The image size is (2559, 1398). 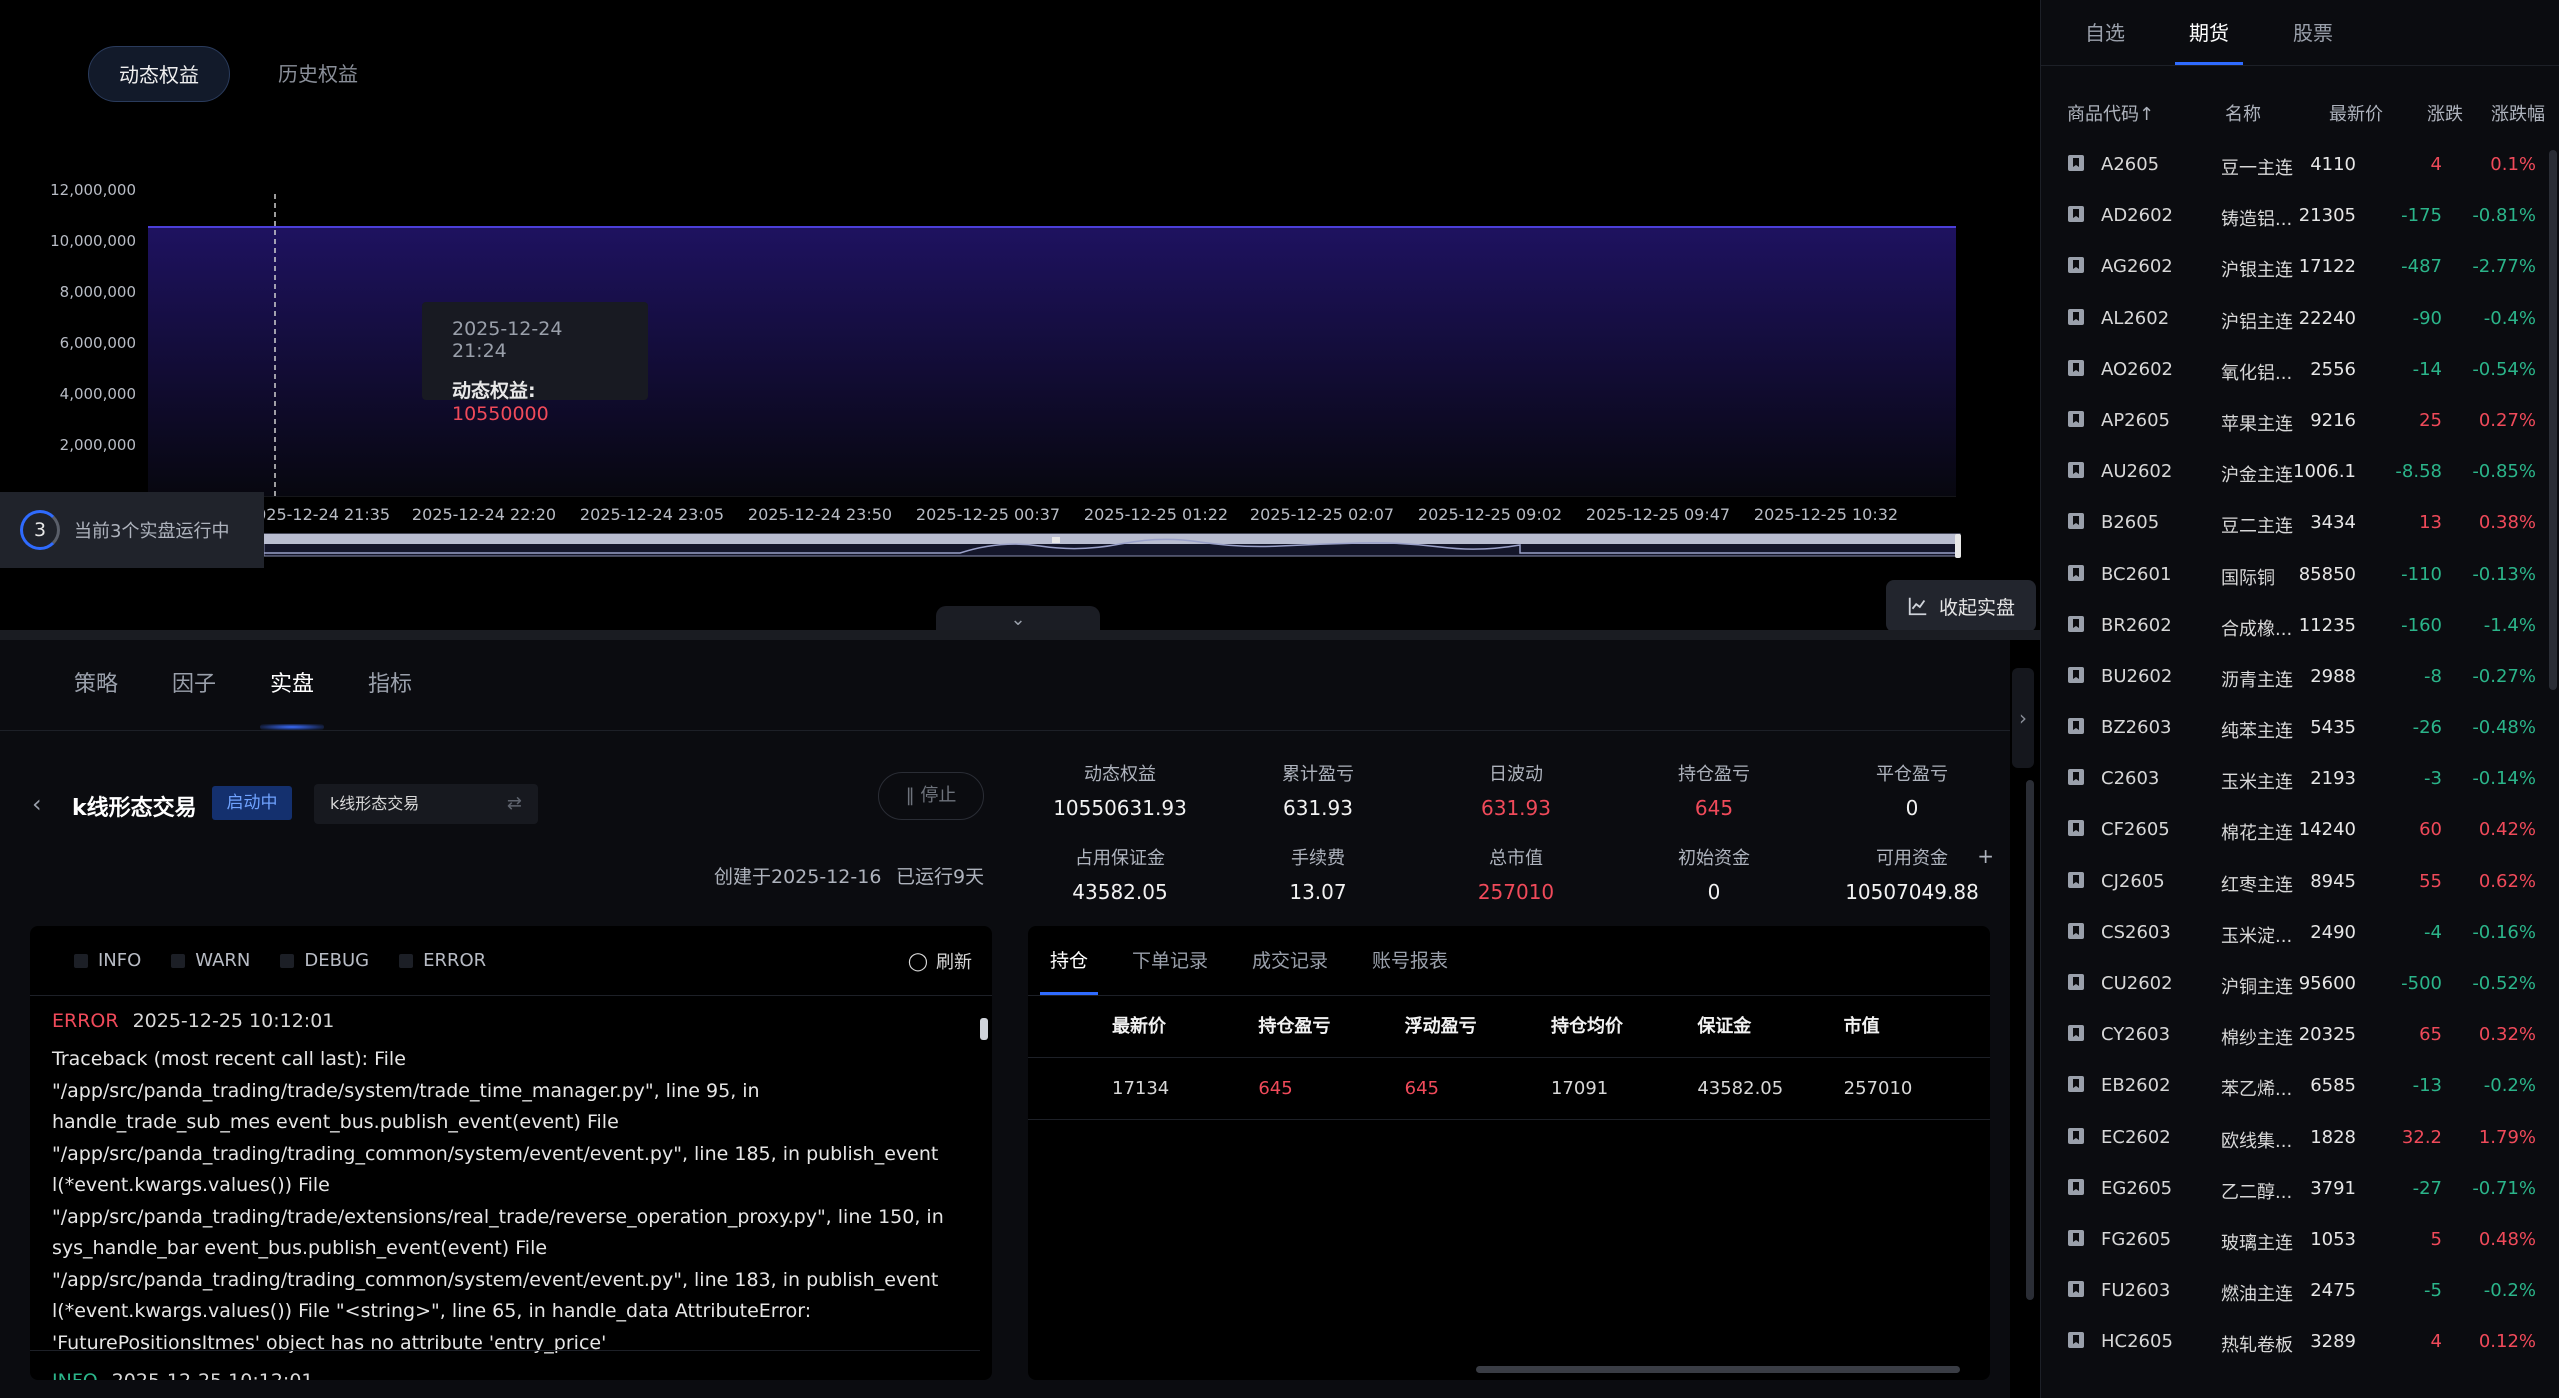 What do you see at coordinates (984, 1029) in the screenshot?
I see `scroll-thumb` at bounding box center [984, 1029].